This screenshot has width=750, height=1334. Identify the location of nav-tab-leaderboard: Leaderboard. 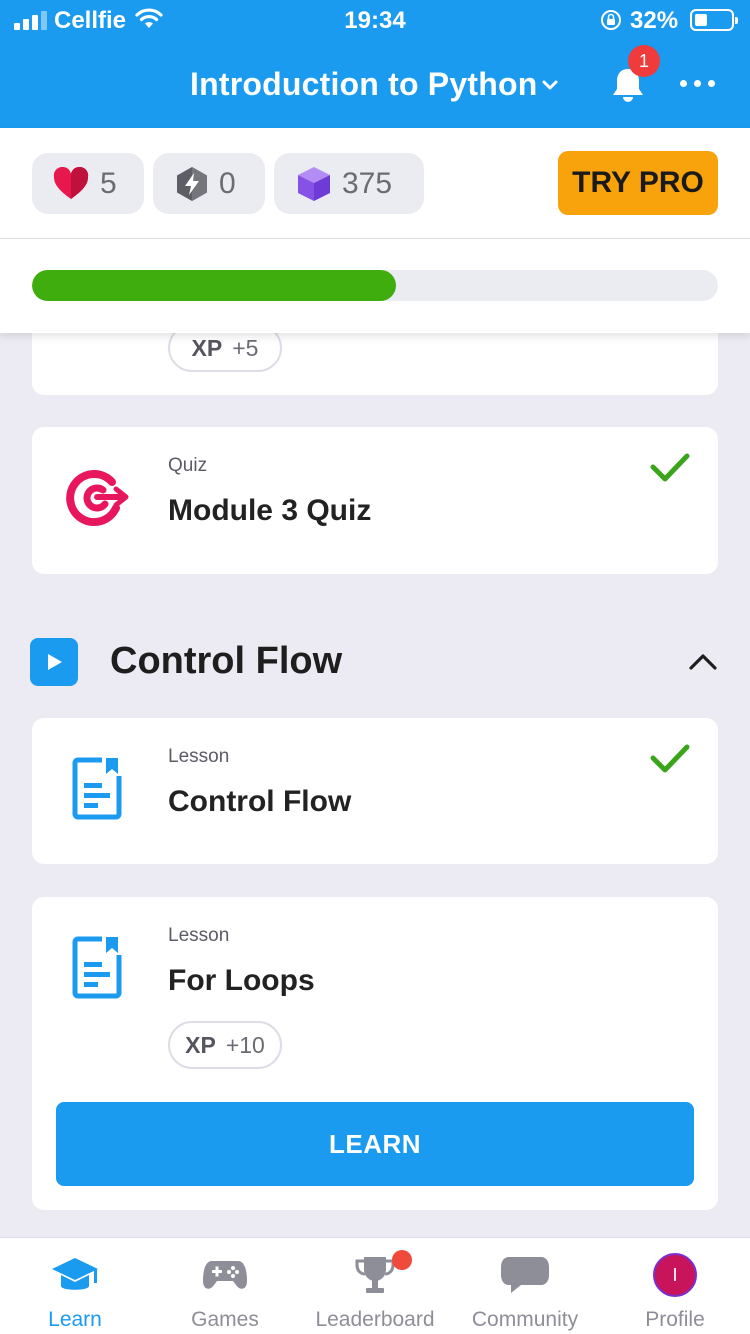
(375, 1286).